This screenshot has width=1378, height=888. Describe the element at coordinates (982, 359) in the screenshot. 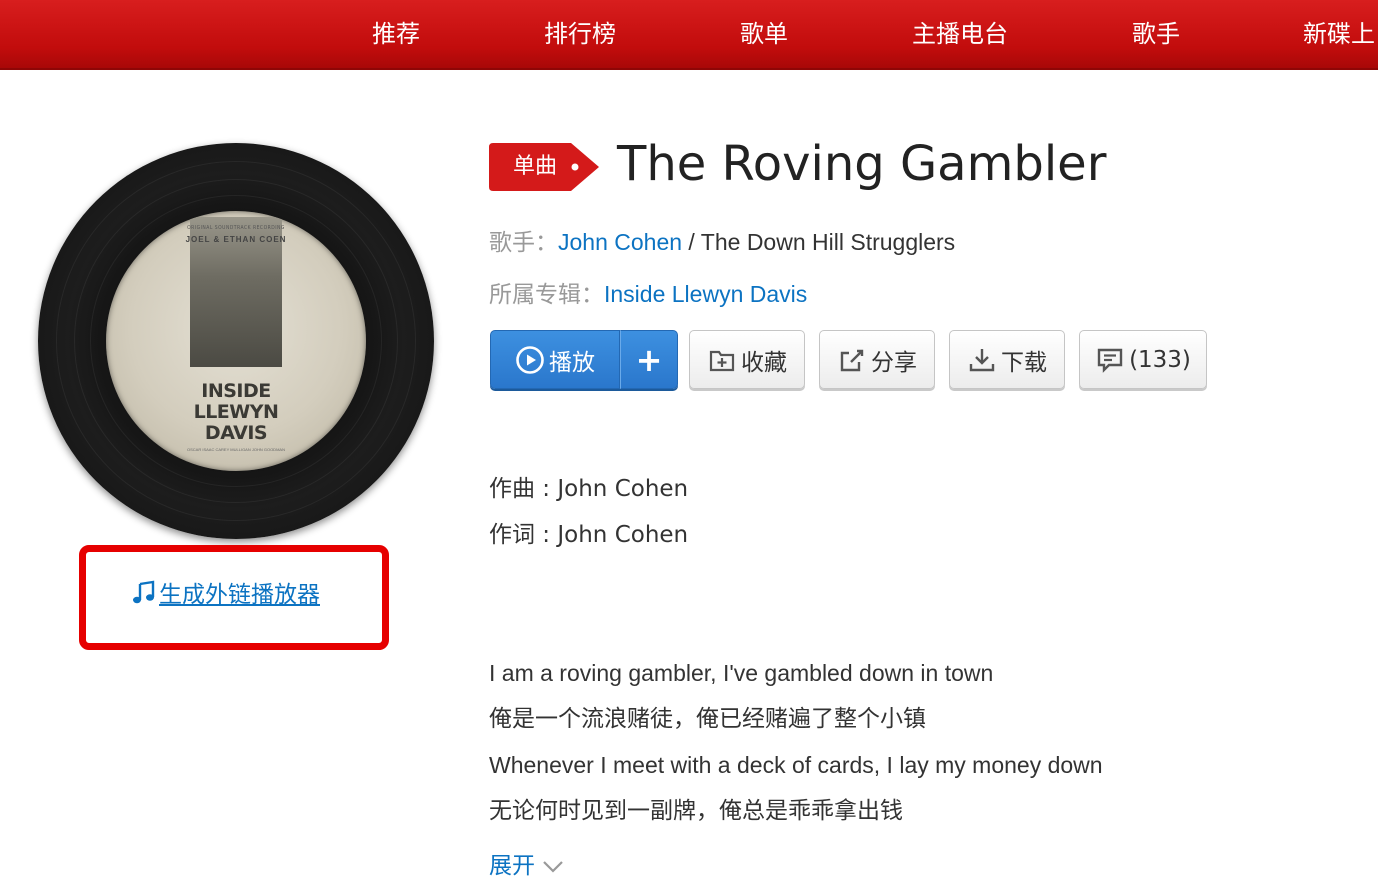

I see `download-icon` at that location.